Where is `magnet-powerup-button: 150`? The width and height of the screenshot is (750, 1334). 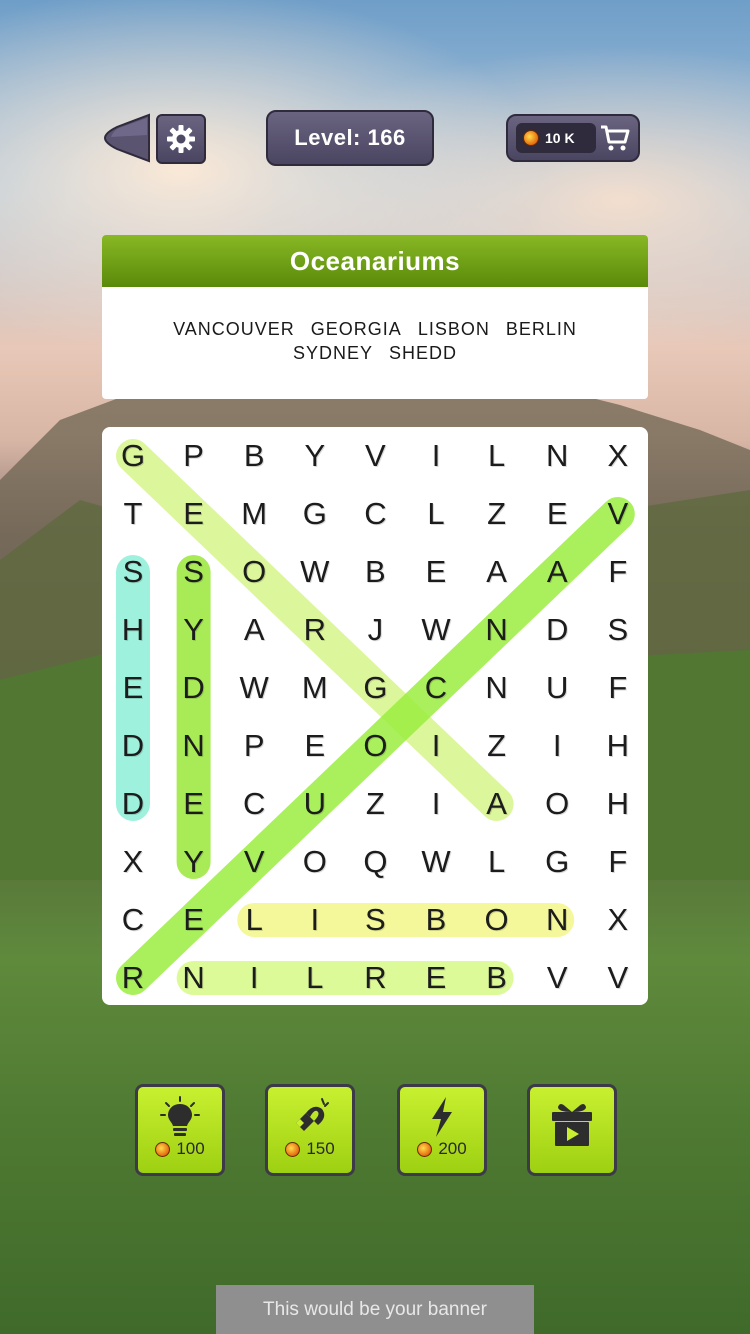 magnet-powerup-button: 150 is located at coordinates (310, 1130).